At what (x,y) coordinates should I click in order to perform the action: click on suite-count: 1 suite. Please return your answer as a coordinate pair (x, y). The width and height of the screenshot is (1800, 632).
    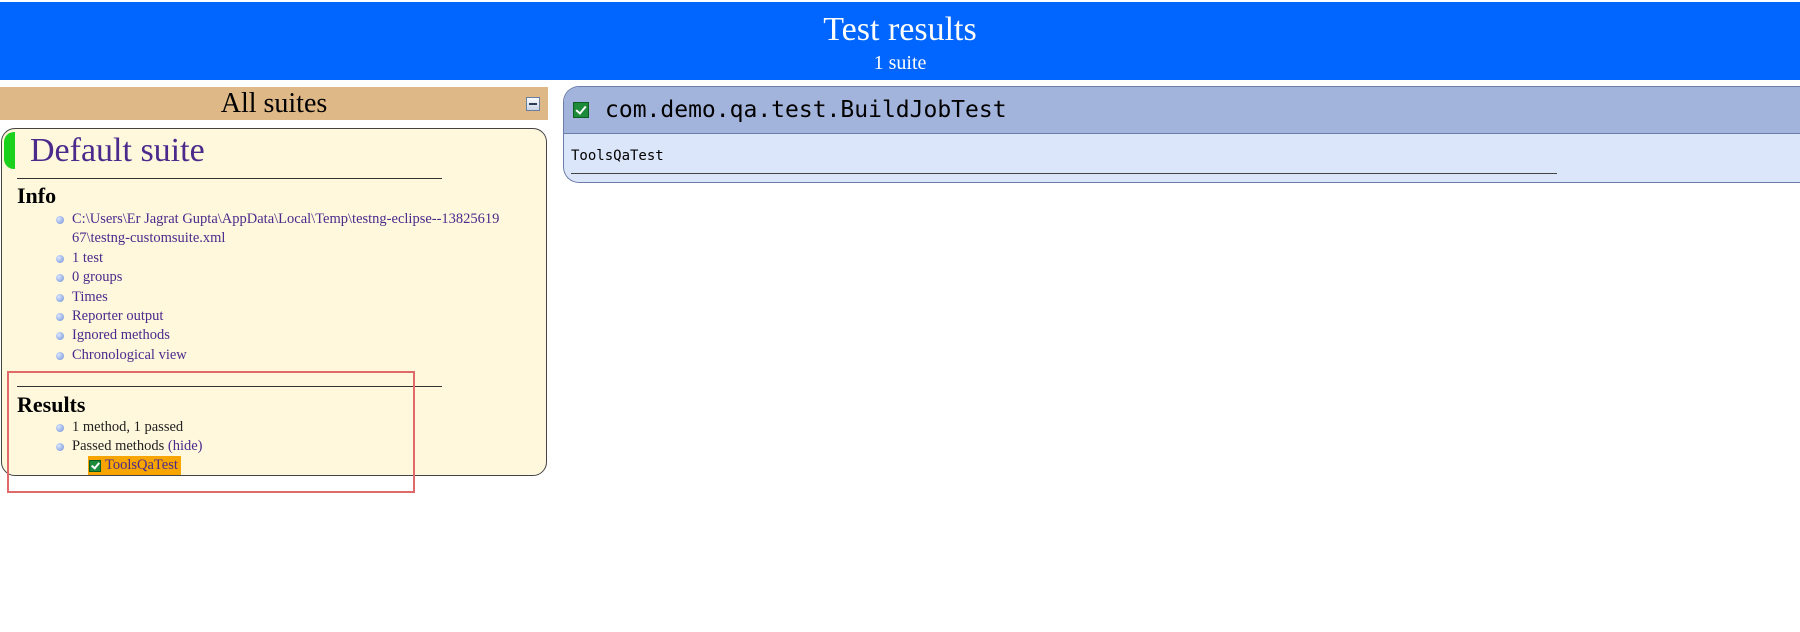
    Looking at the image, I should click on (900, 63).